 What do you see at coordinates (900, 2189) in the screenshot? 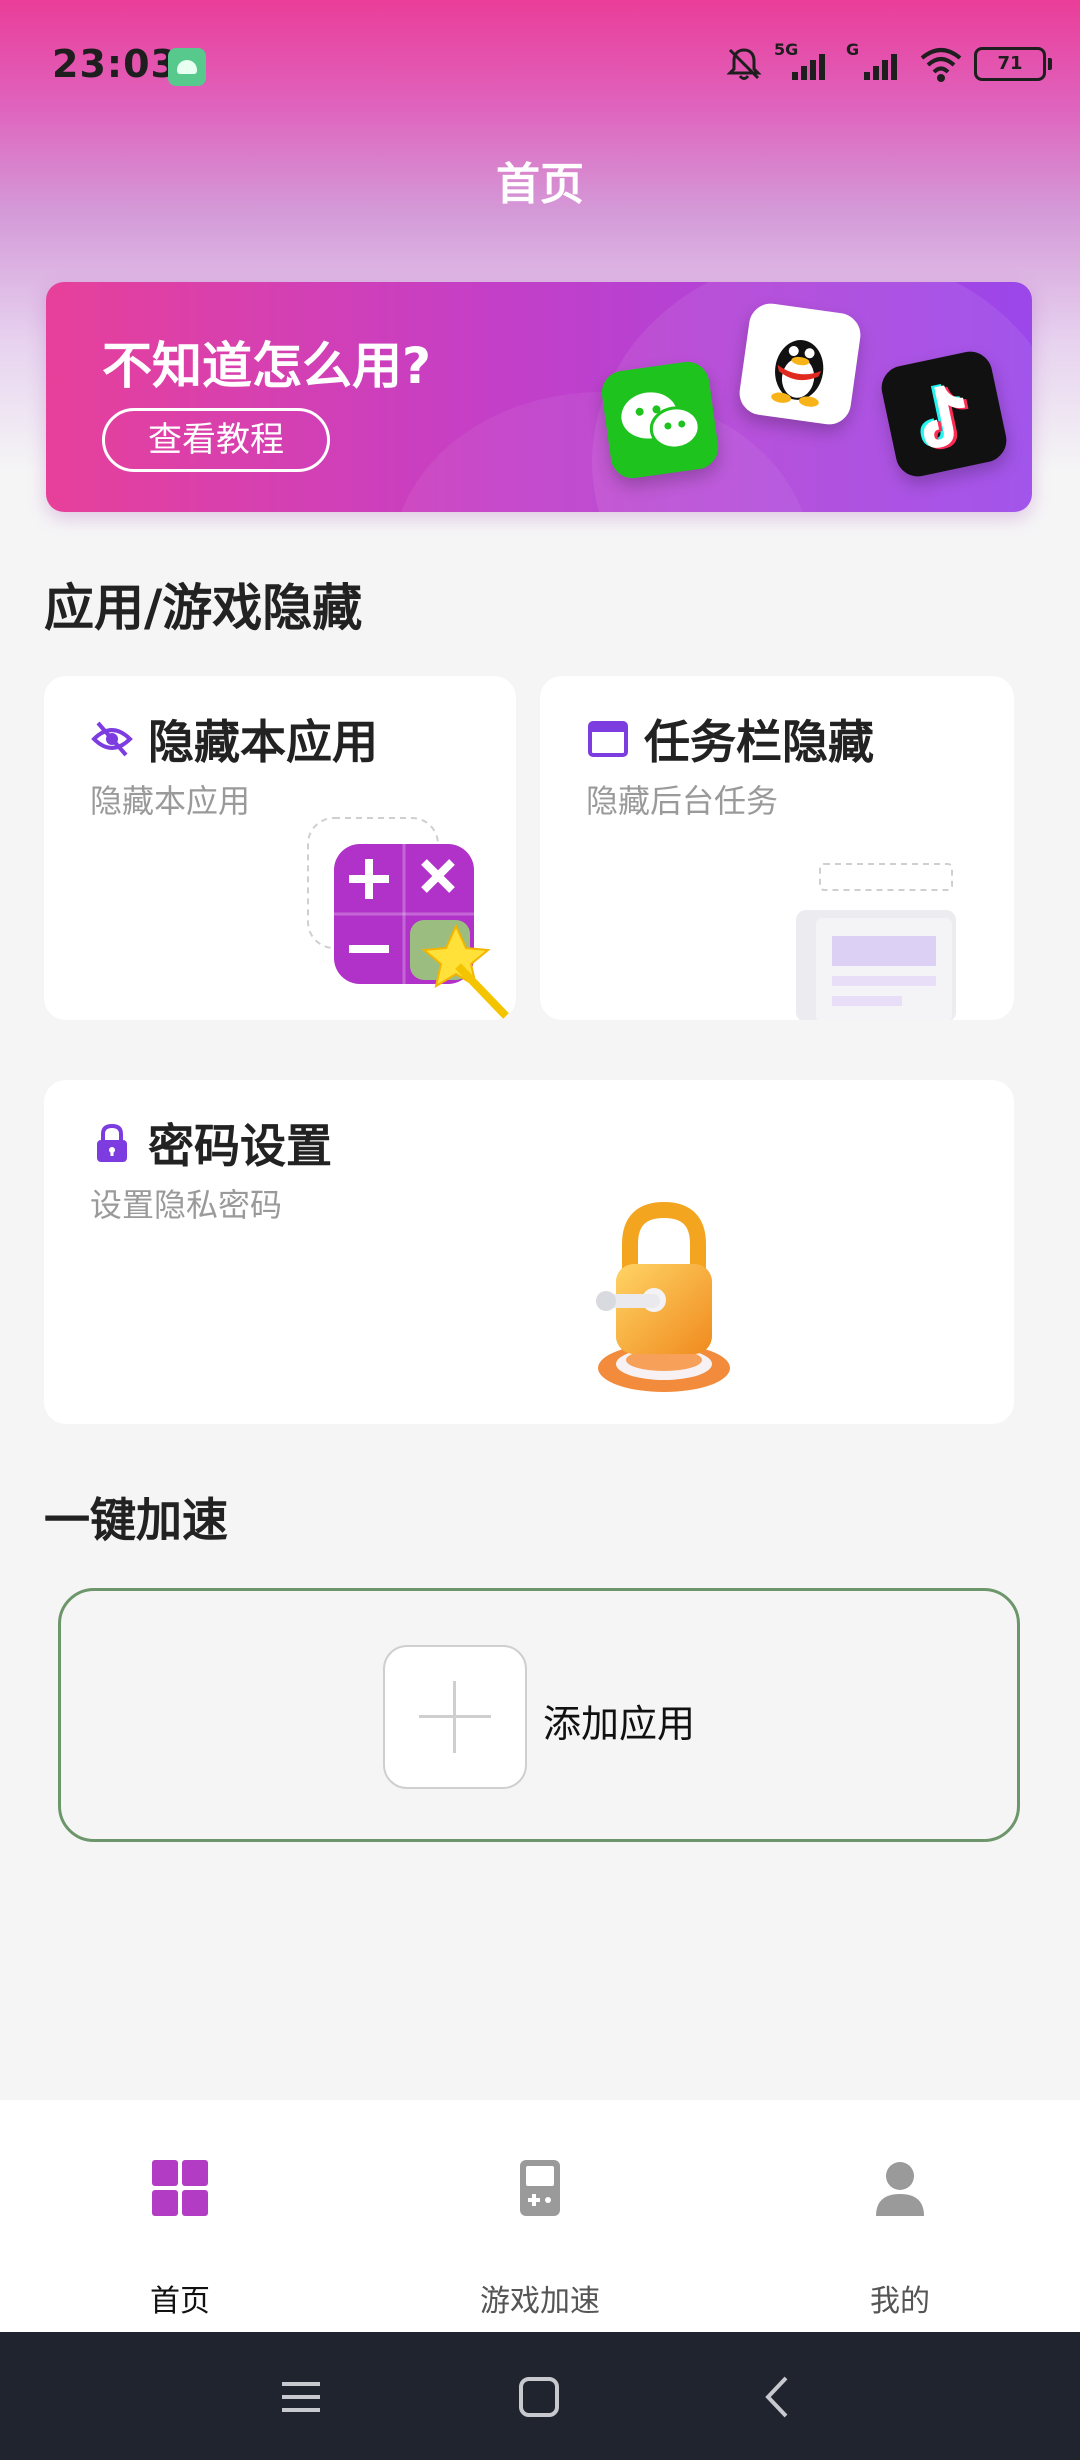
I see `person-icon` at bounding box center [900, 2189].